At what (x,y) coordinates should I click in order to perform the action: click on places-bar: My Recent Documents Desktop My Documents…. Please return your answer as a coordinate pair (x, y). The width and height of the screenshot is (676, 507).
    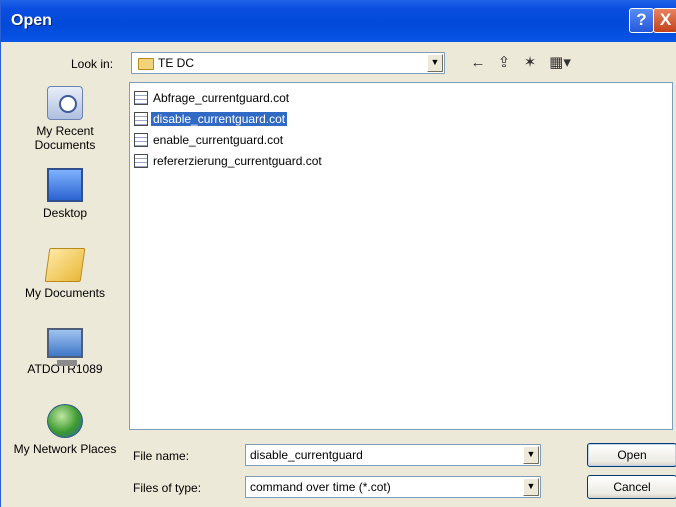
    Looking at the image, I should click on (65, 281).